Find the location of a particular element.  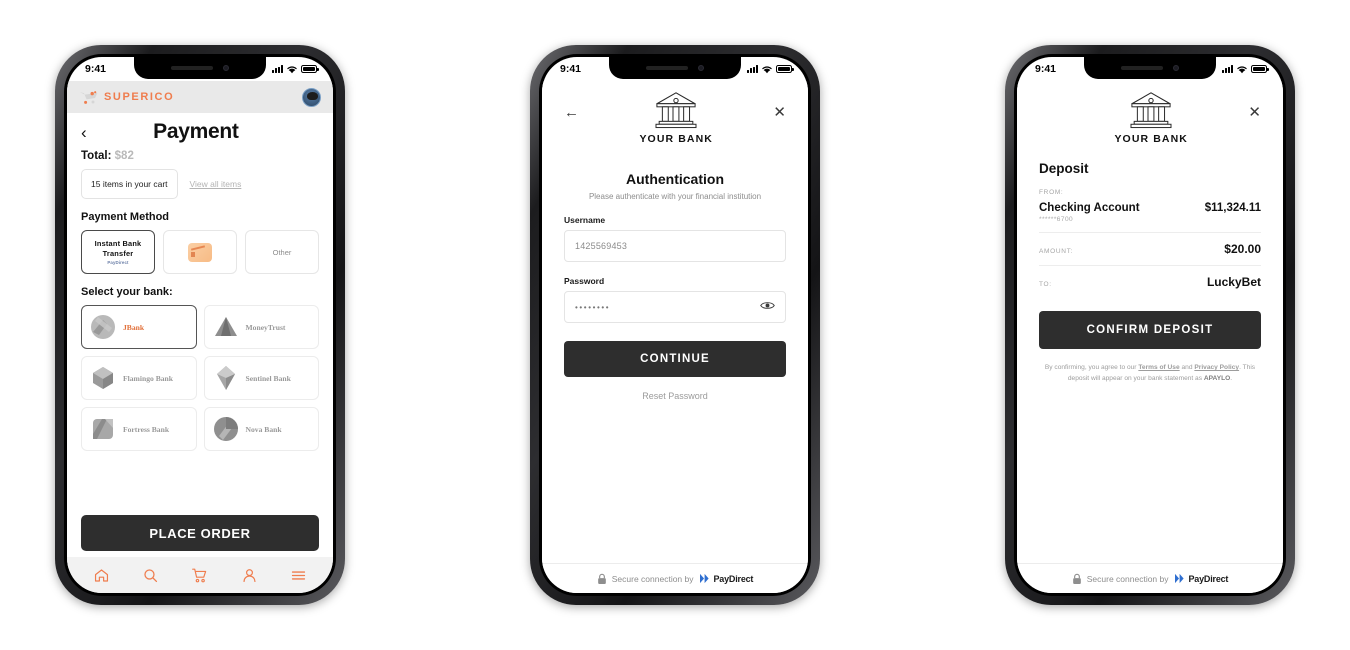

password-label: Password is located at coordinates (584, 281).